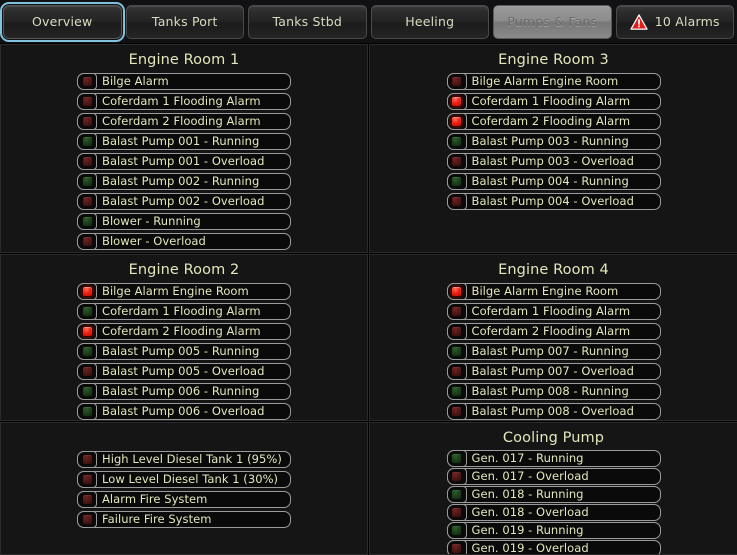 The width and height of the screenshot is (737, 555). Describe the element at coordinates (184, 519) in the screenshot. I see `indicator-row: Failure Fire System` at that location.